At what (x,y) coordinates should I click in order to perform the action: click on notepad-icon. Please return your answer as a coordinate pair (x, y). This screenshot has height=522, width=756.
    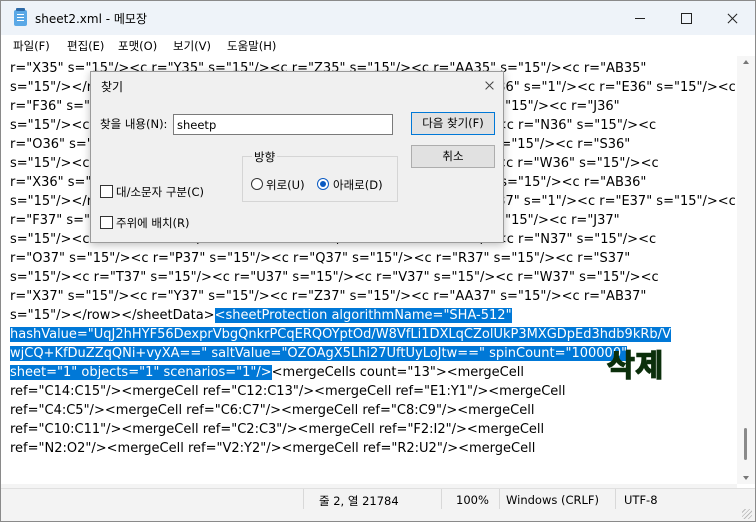
    Looking at the image, I should click on (20, 17).